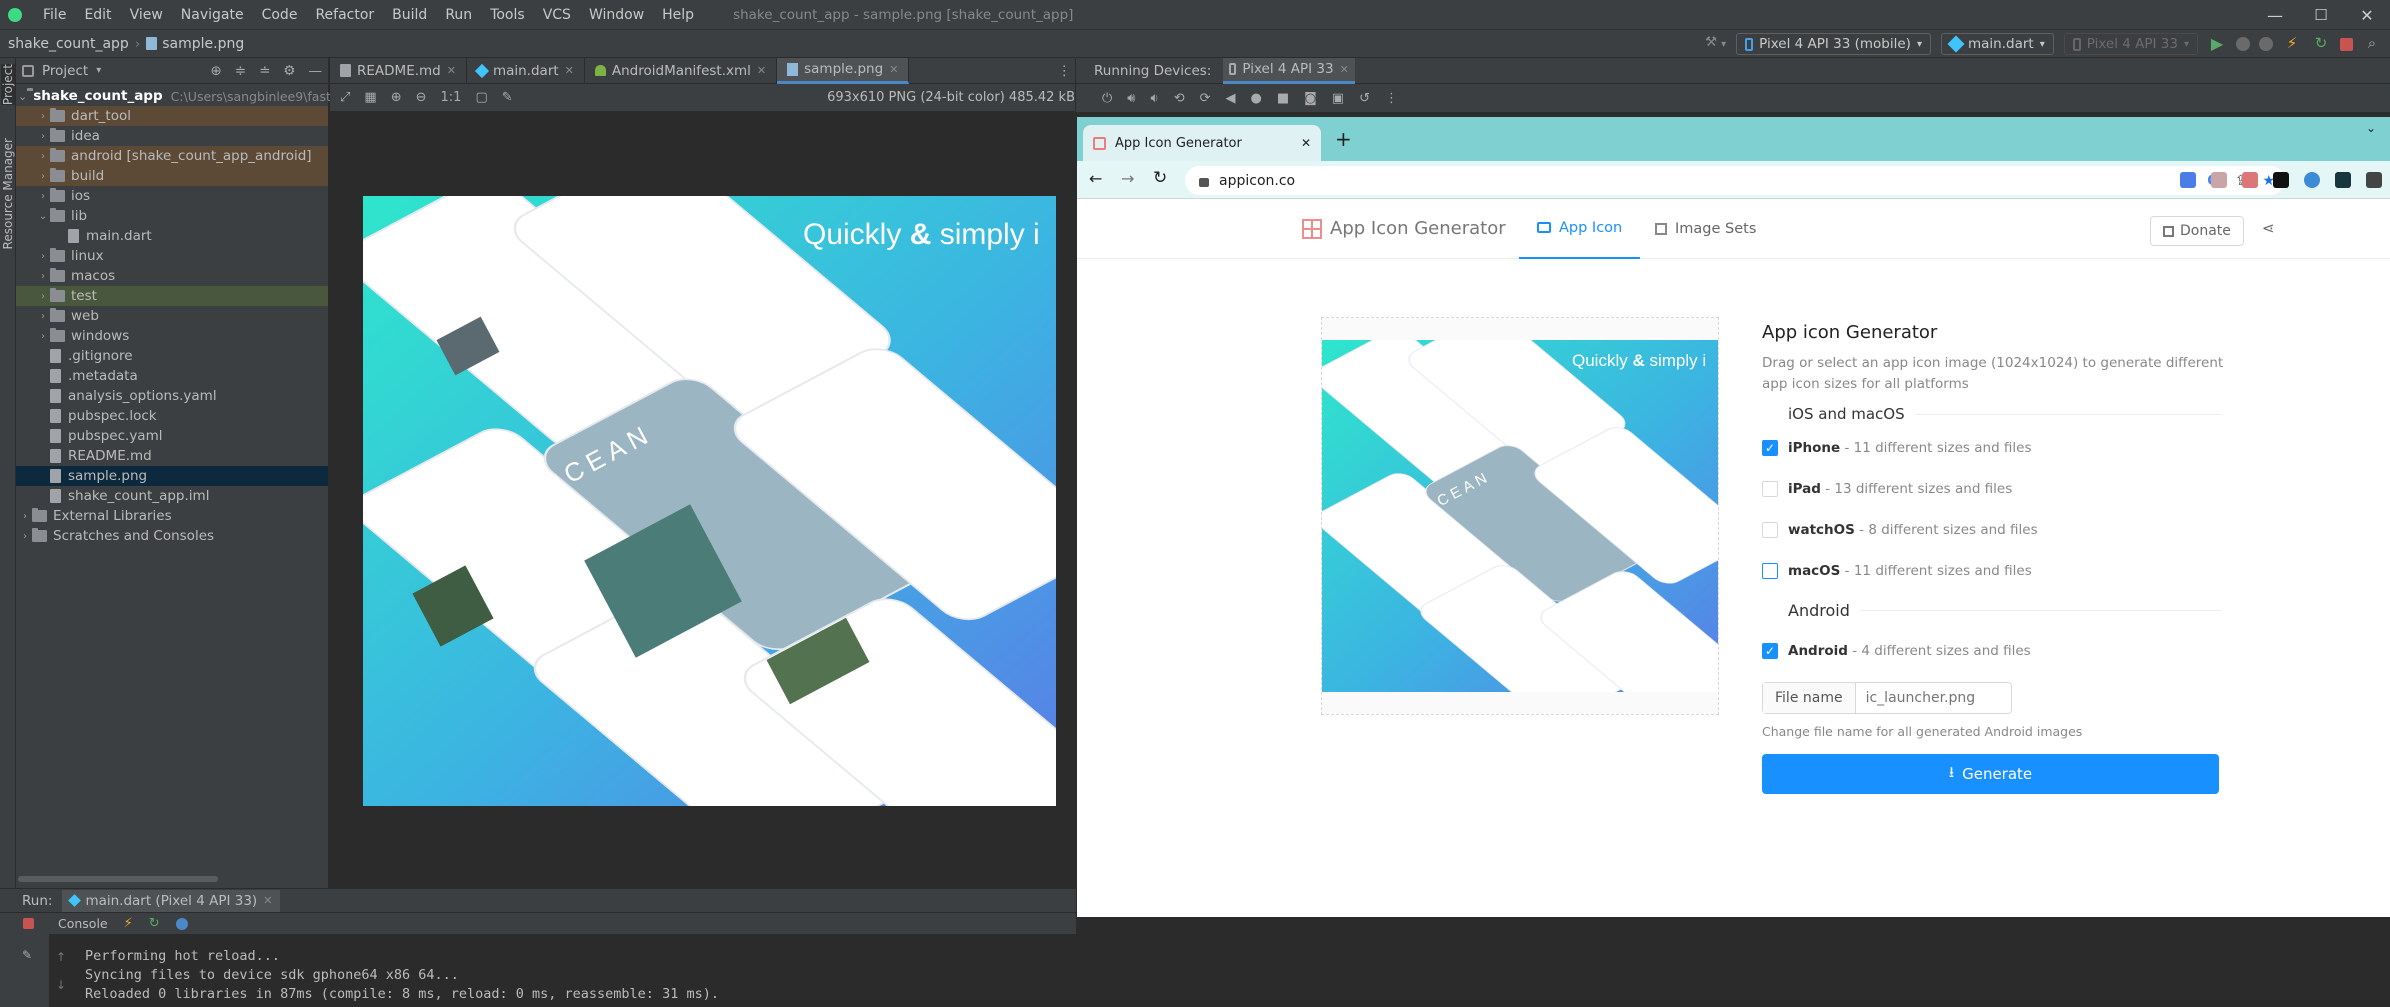 This screenshot has width=2390, height=1007. What do you see at coordinates (678, 15) in the screenshot?
I see `menu-help: Help` at bounding box center [678, 15].